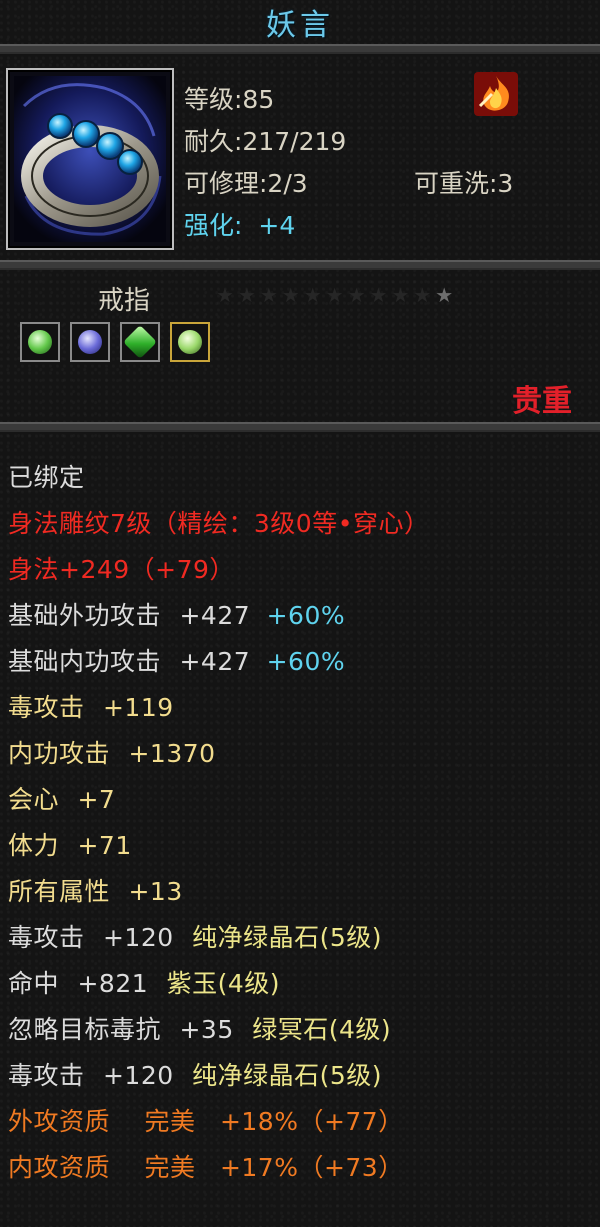  I want to click on poison-attack-line: 毒攻击 +119, so click(91, 706).